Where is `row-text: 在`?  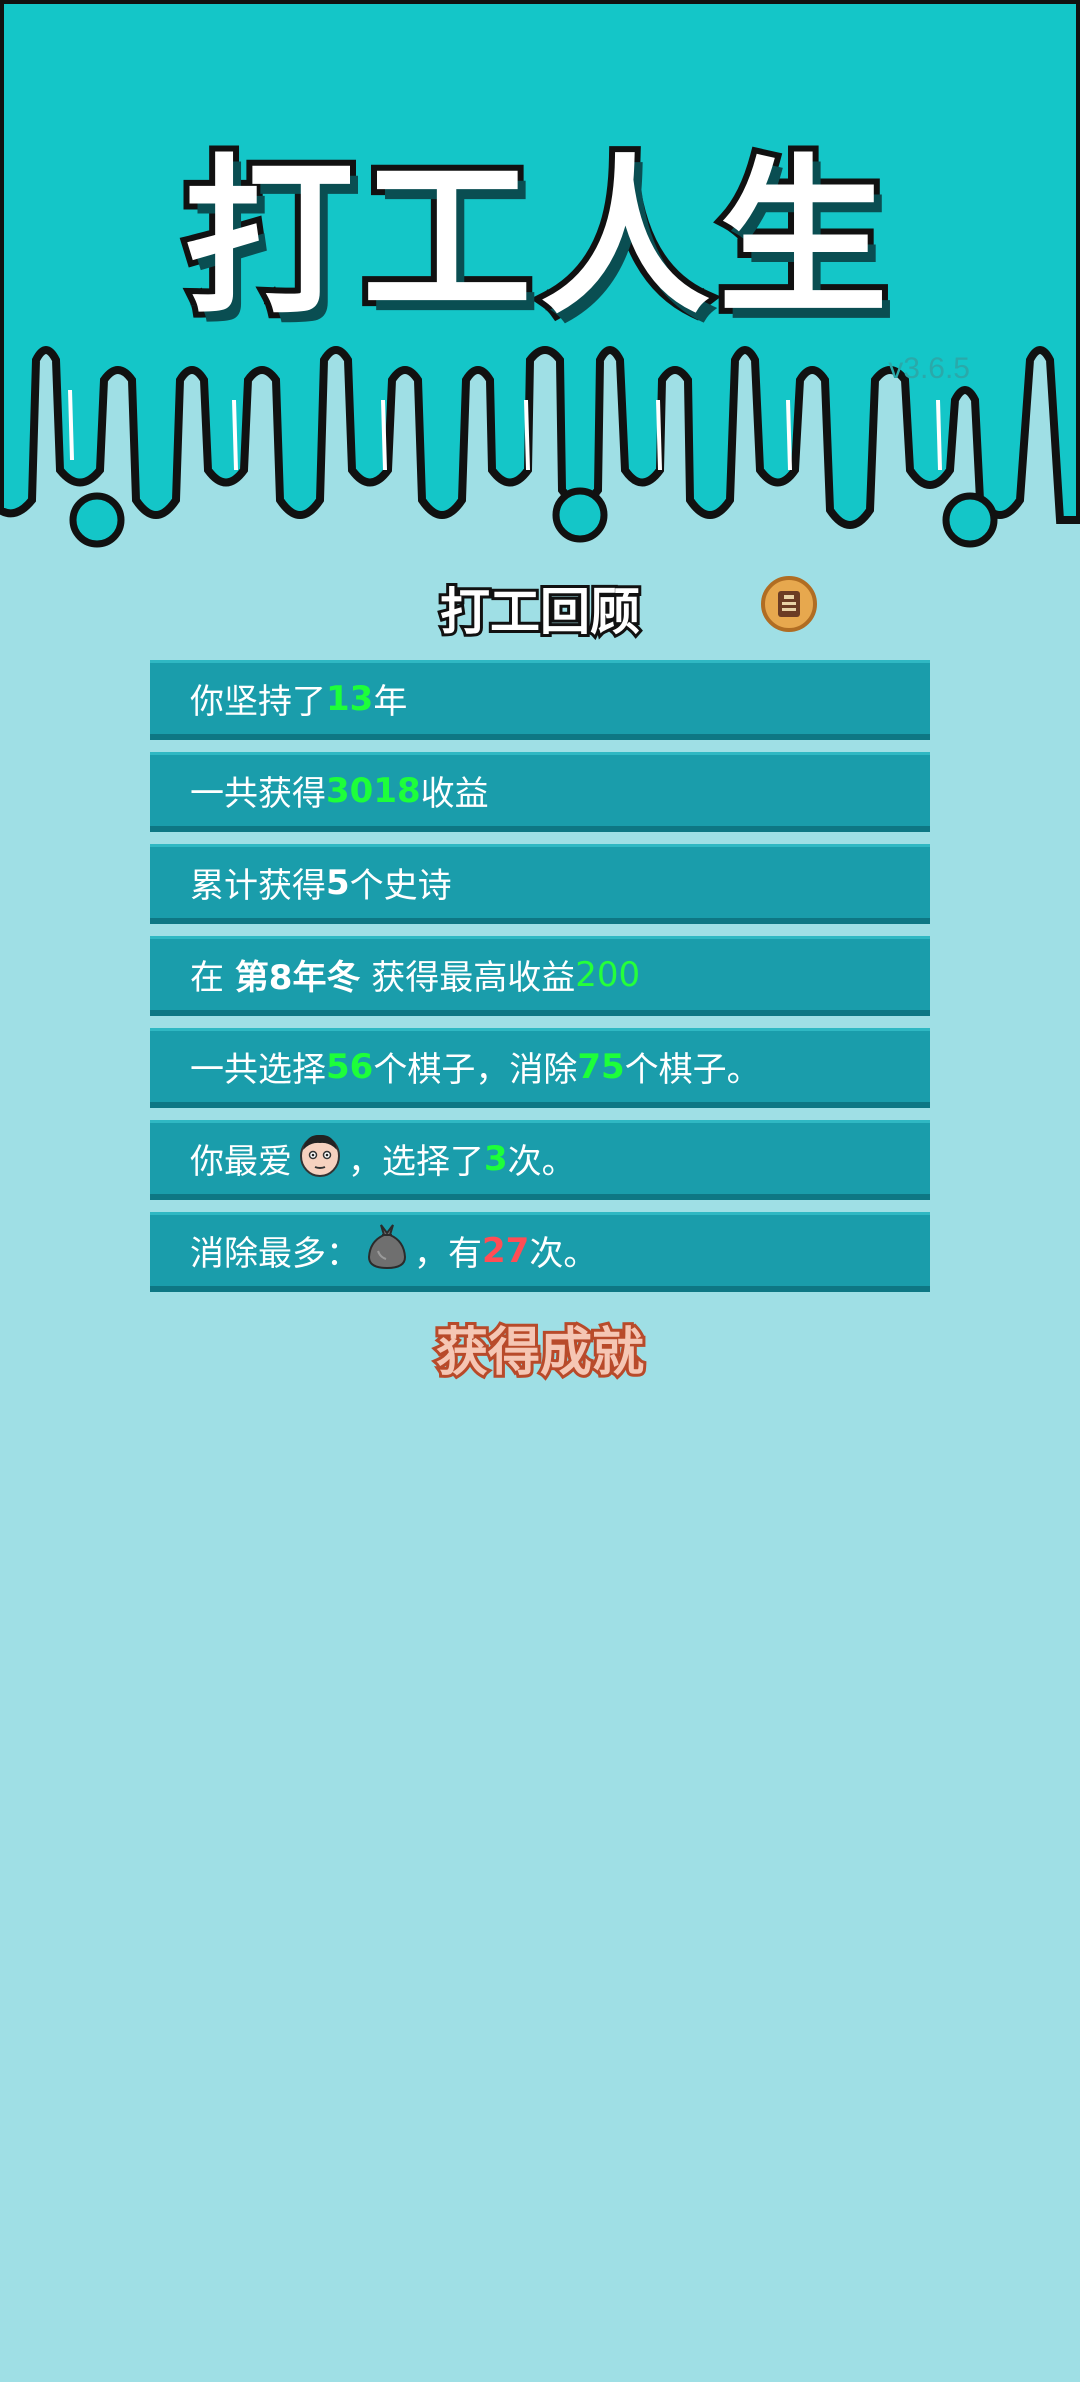 row-text: 在 is located at coordinates (212, 978).